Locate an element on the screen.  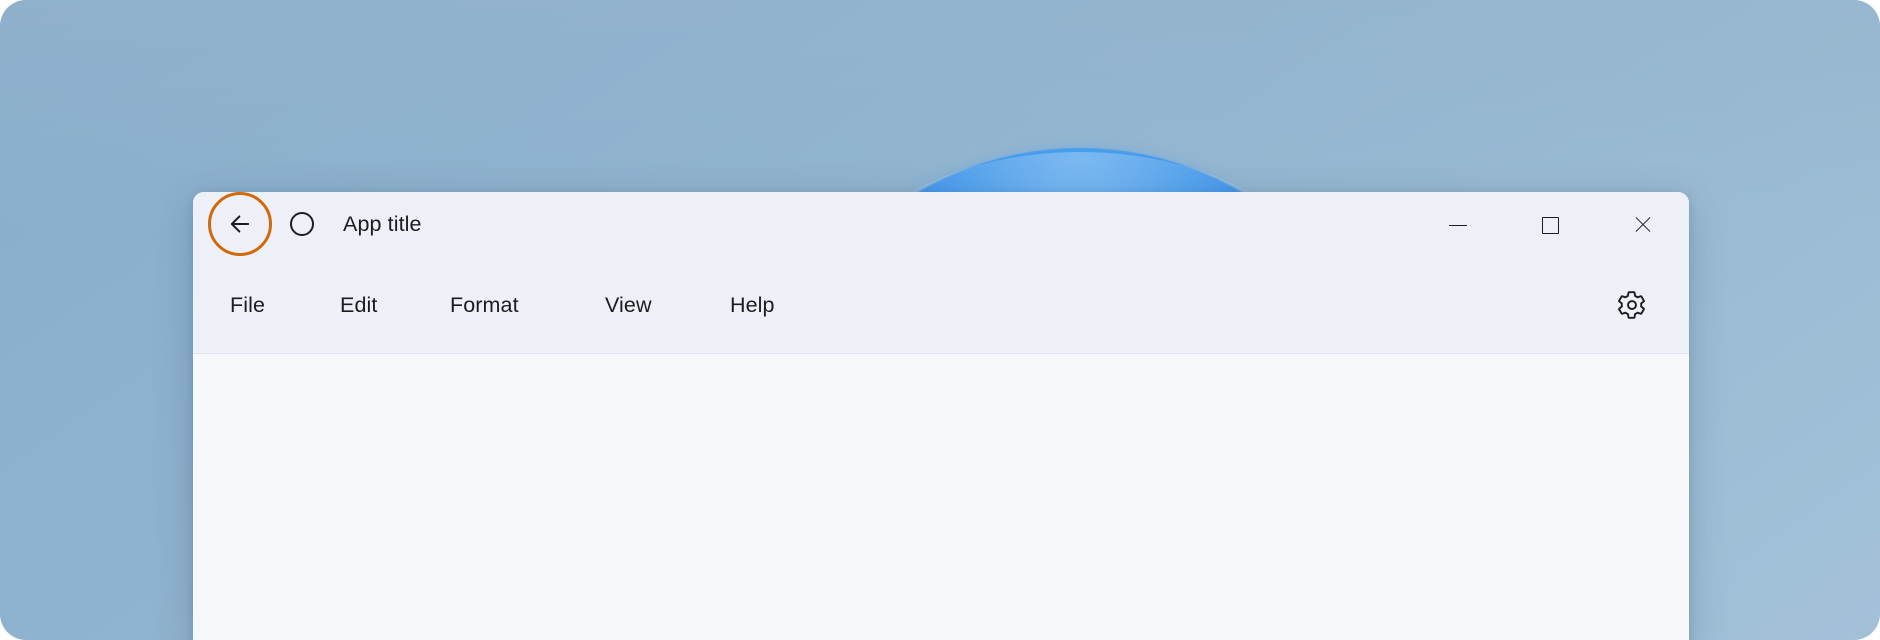
menu-item-format: Format is located at coordinates (484, 305).